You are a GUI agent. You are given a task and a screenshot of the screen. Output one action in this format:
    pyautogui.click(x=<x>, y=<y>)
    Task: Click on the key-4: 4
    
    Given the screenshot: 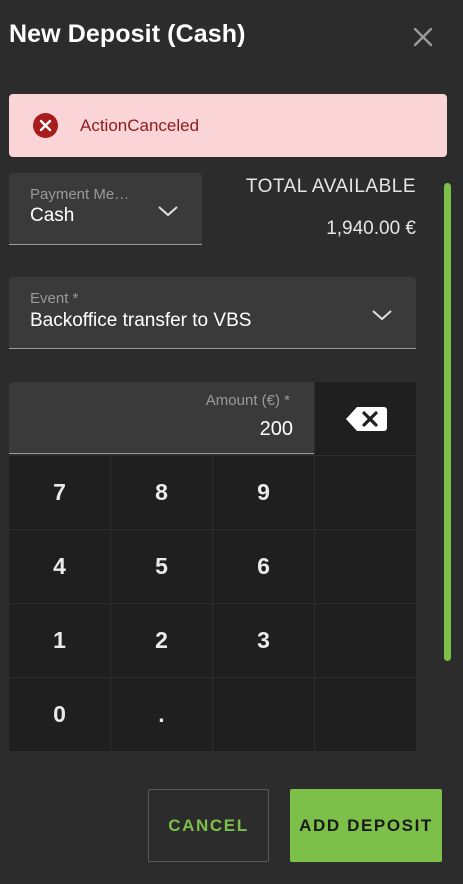 What is the action you would take?
    pyautogui.click(x=59, y=566)
    